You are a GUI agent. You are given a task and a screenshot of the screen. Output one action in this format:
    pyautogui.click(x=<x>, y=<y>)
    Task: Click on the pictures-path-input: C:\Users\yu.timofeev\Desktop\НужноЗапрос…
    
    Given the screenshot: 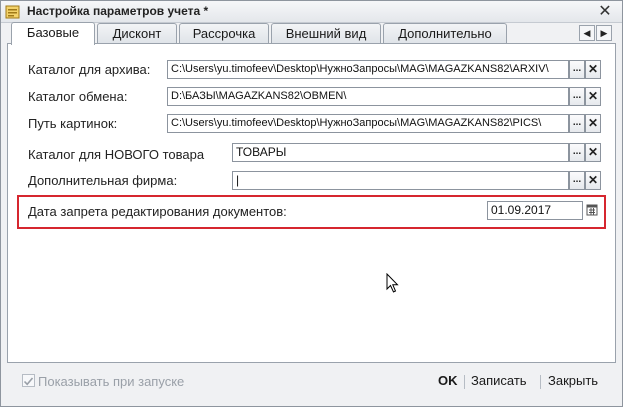 What is the action you would take?
    pyautogui.click(x=368, y=123)
    